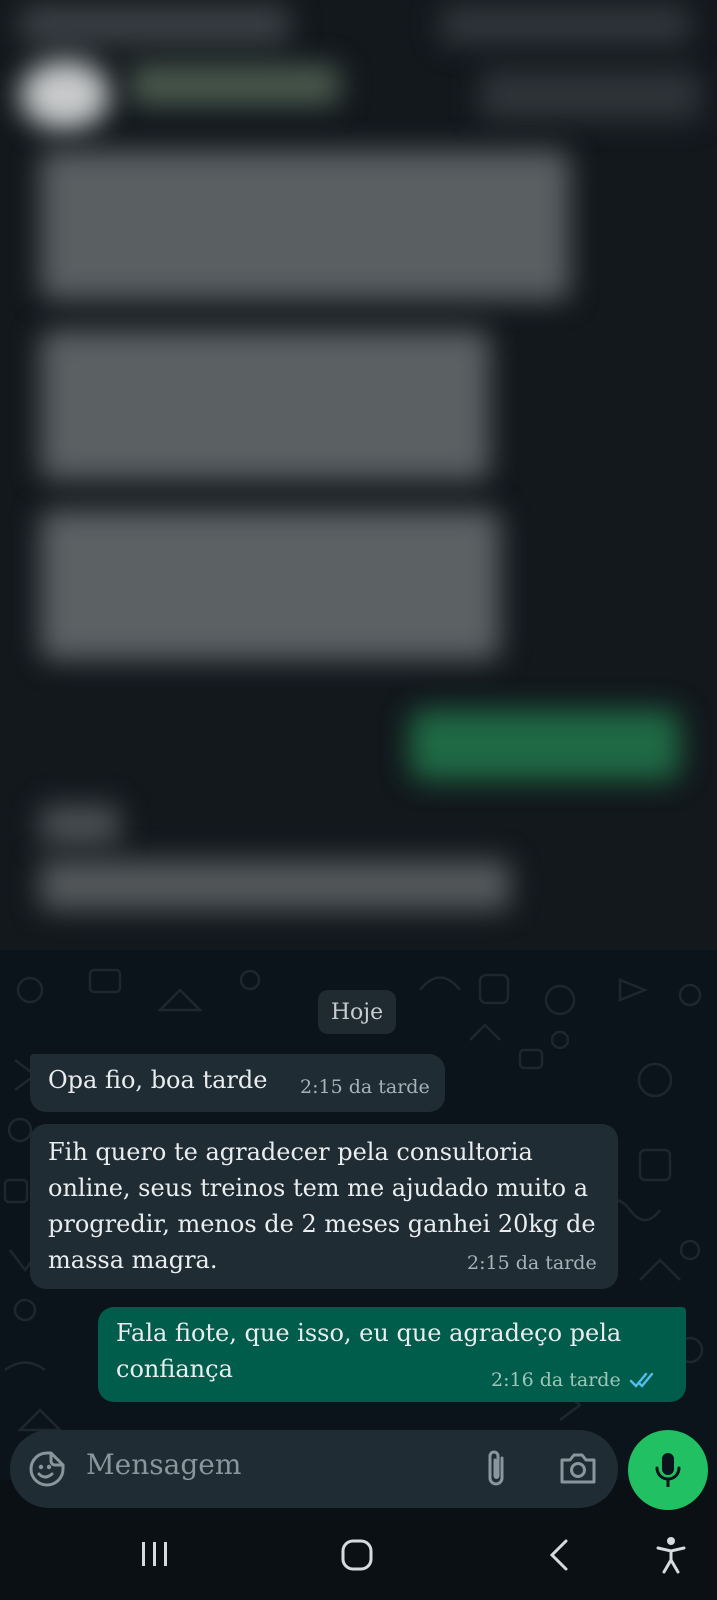 The height and width of the screenshot is (1600, 717). I want to click on read-receipt-icon, so click(641, 1380).